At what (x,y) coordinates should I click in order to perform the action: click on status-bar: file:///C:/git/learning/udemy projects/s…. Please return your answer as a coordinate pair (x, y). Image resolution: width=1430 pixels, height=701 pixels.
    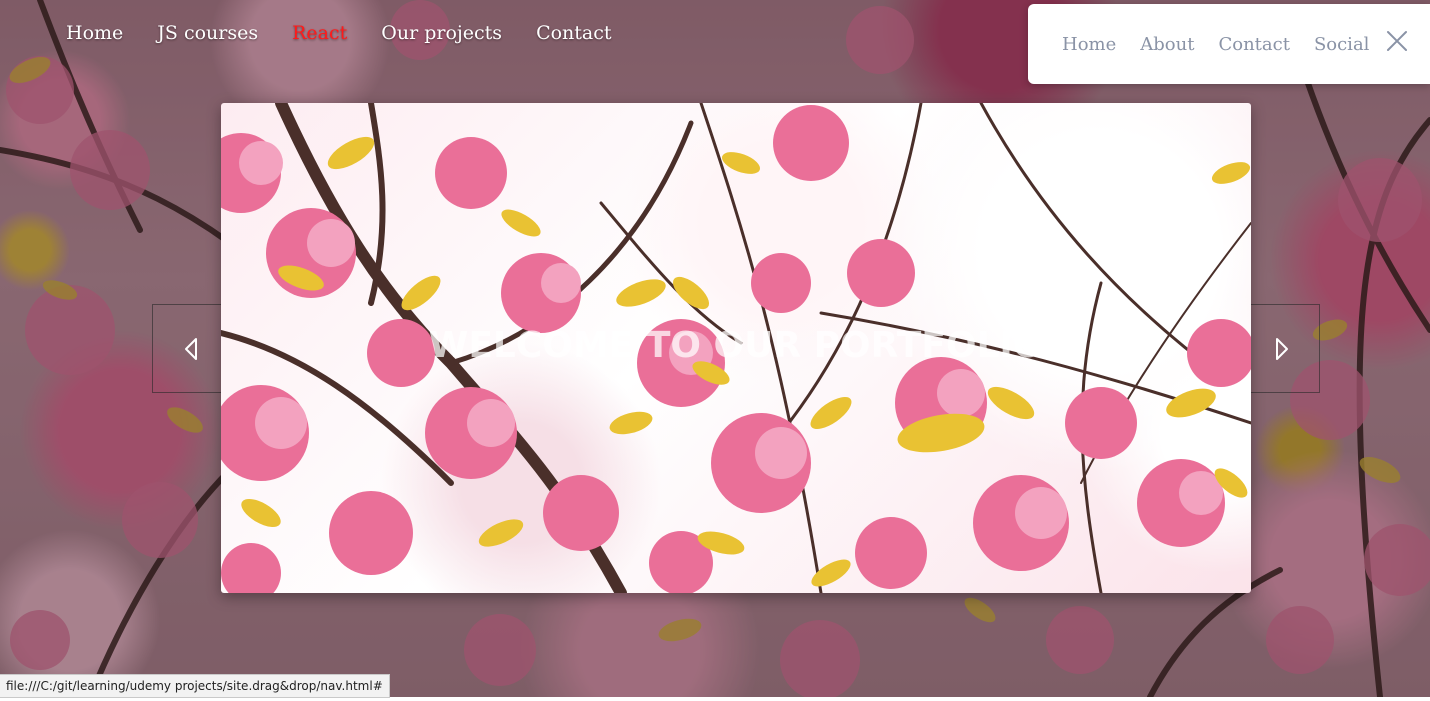
    Looking at the image, I should click on (195, 686).